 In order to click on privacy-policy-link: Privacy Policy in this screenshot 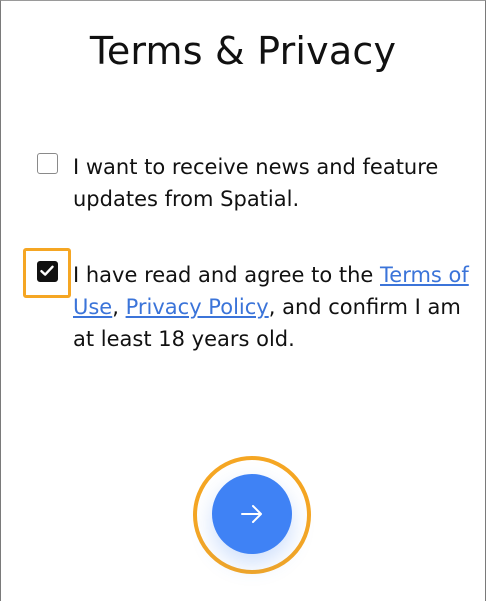, I will do `click(197, 307)`.